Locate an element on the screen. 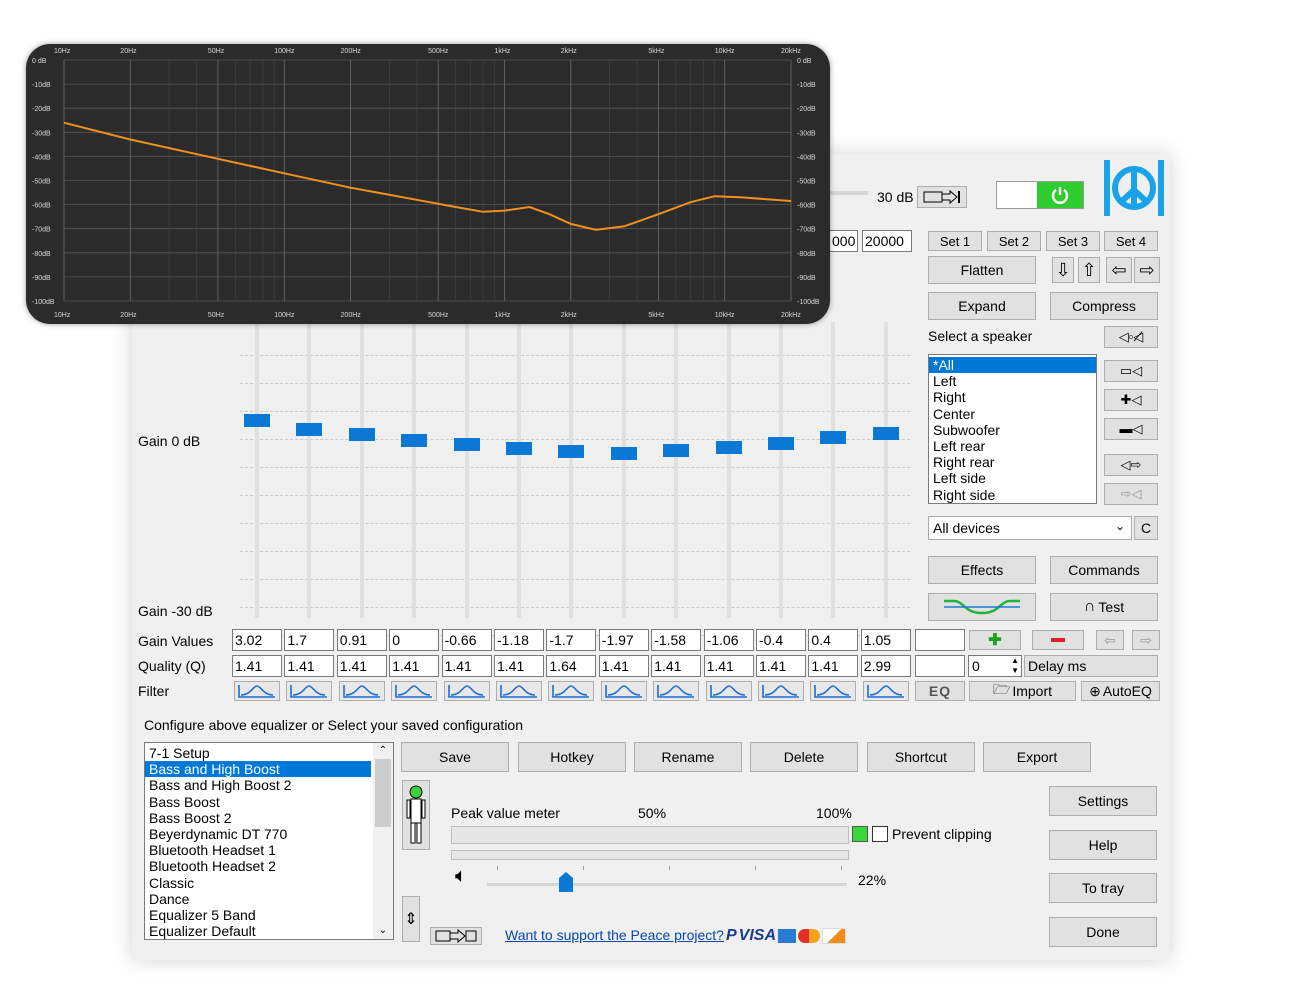  shift-right-button: ⇨ is located at coordinates (1147, 270).